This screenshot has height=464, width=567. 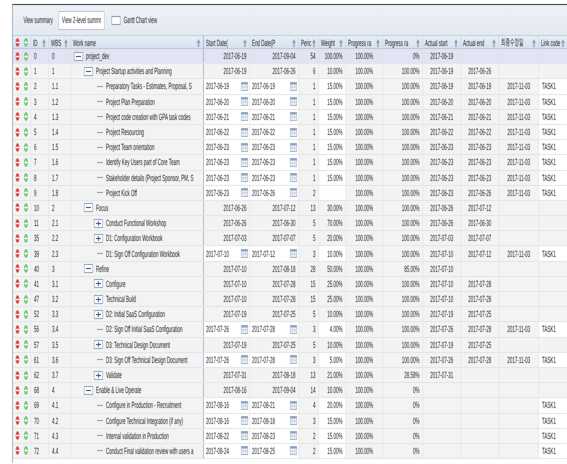 I want to click on date-field: 2017-06-20, so click(x=273, y=101).